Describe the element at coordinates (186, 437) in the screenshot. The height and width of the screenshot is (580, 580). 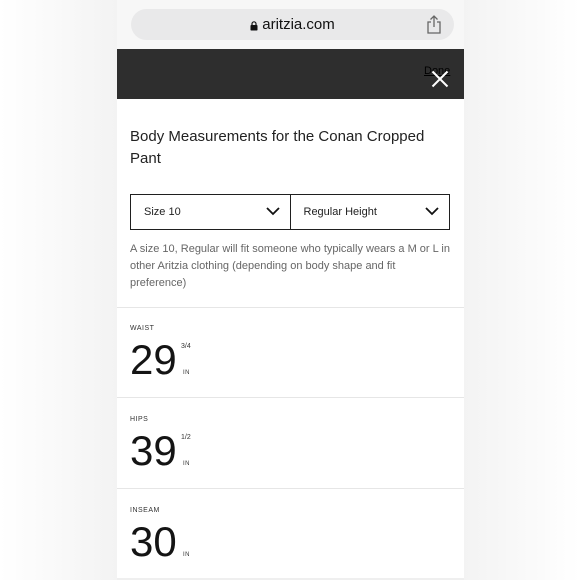
I see `measurement-fraction: 1/2` at that location.